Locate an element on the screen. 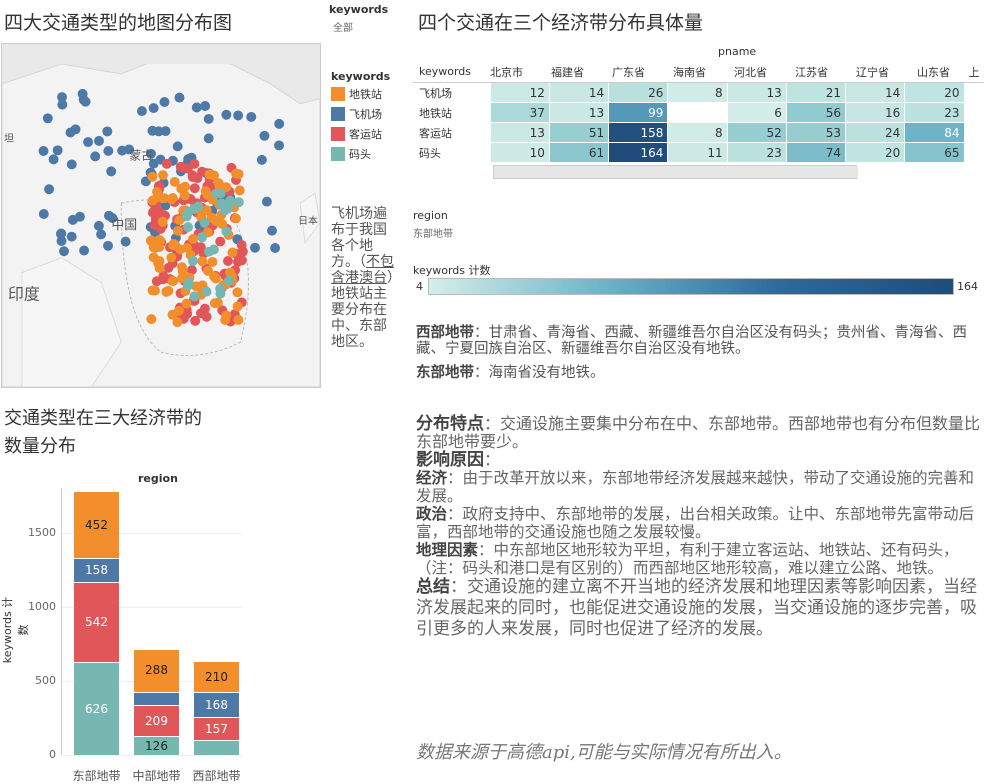  heat-cell: 61 is located at coordinates (579, 153).